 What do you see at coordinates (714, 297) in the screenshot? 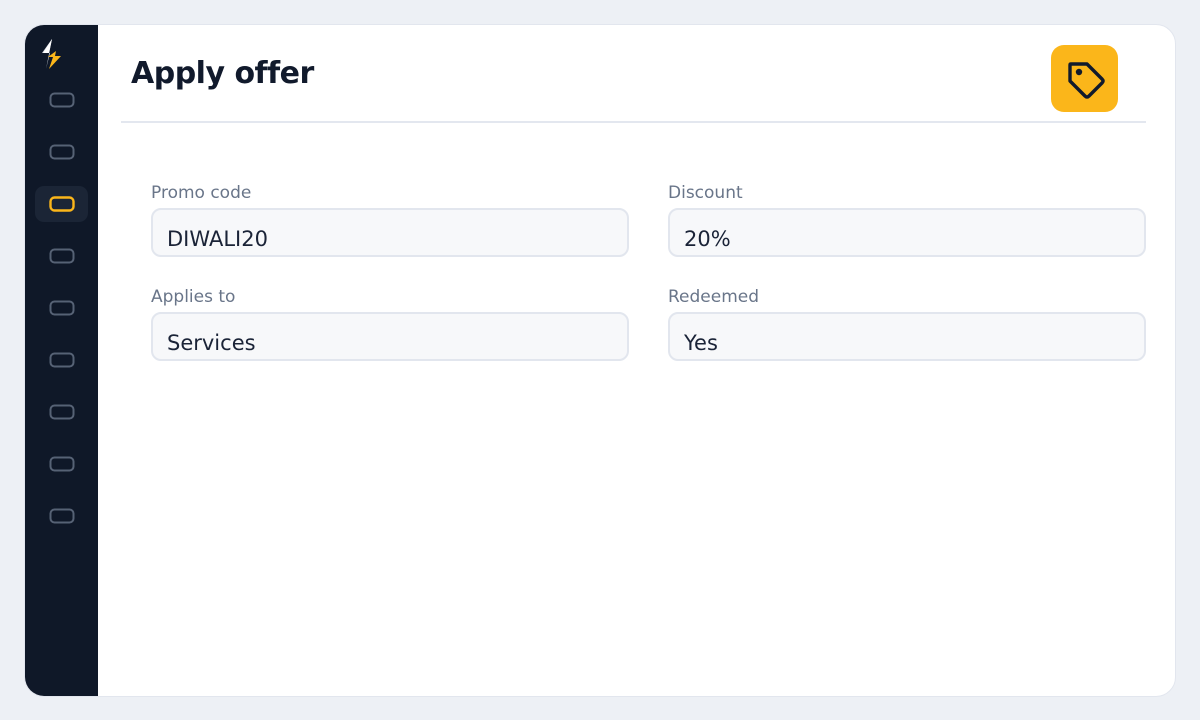
I see `redeemed-label: Redeemed` at bounding box center [714, 297].